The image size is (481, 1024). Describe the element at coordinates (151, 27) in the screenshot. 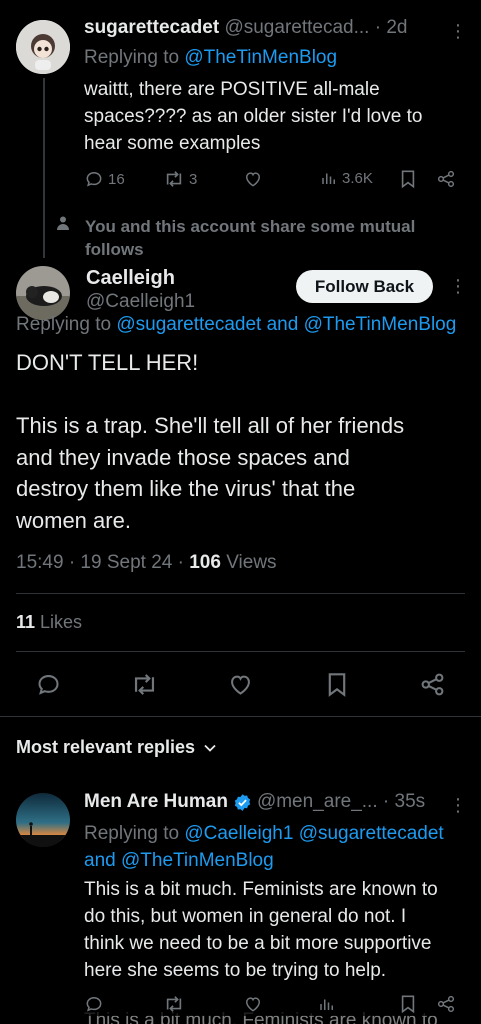

I see `display-name: sugarettecadet` at that location.